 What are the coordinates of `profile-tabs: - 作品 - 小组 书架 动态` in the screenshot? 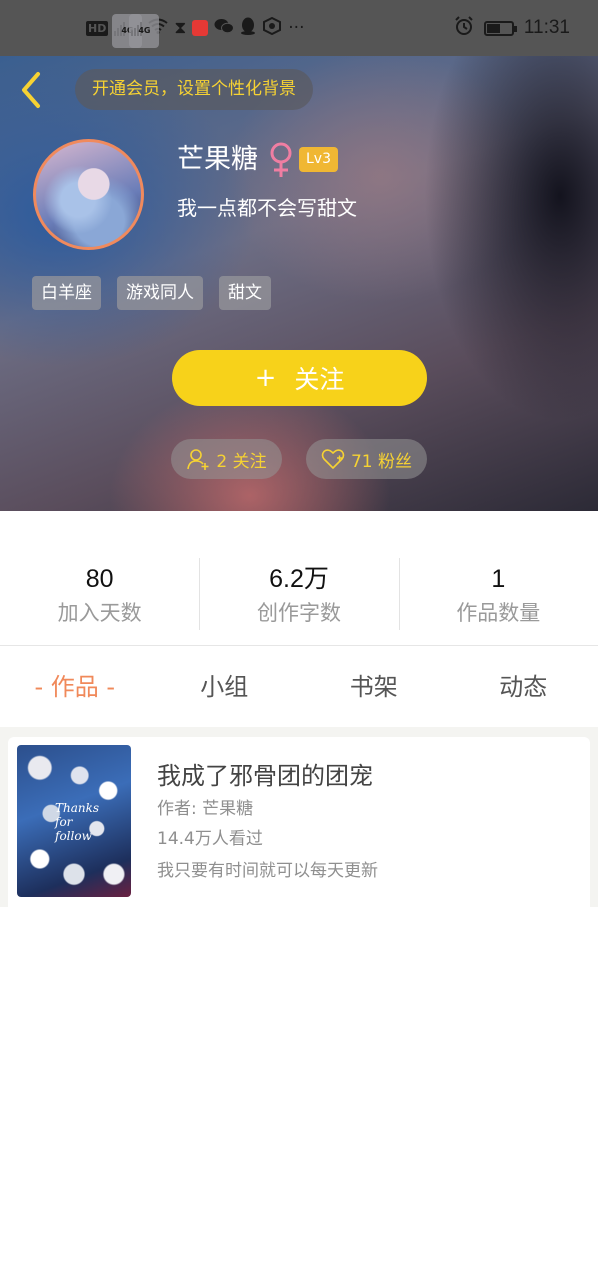 It's located at (299, 687).